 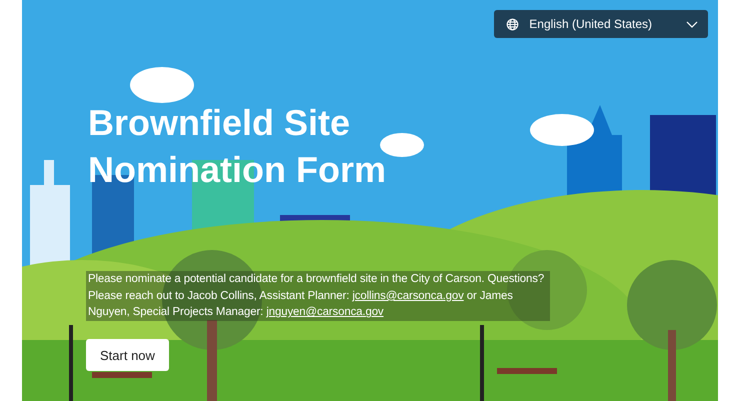 I want to click on form-title: Brownfield Site Nomination Form, so click(x=237, y=146).